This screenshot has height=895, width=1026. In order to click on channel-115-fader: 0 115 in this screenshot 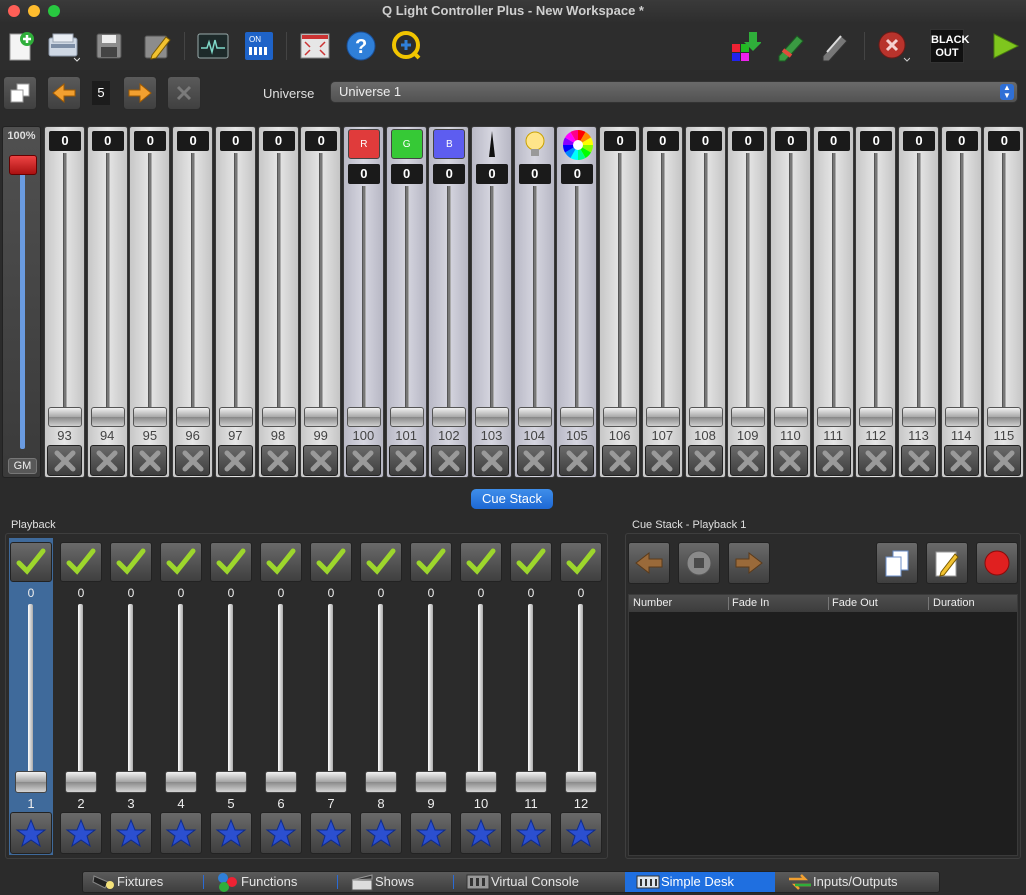, I will do `click(1004, 302)`.